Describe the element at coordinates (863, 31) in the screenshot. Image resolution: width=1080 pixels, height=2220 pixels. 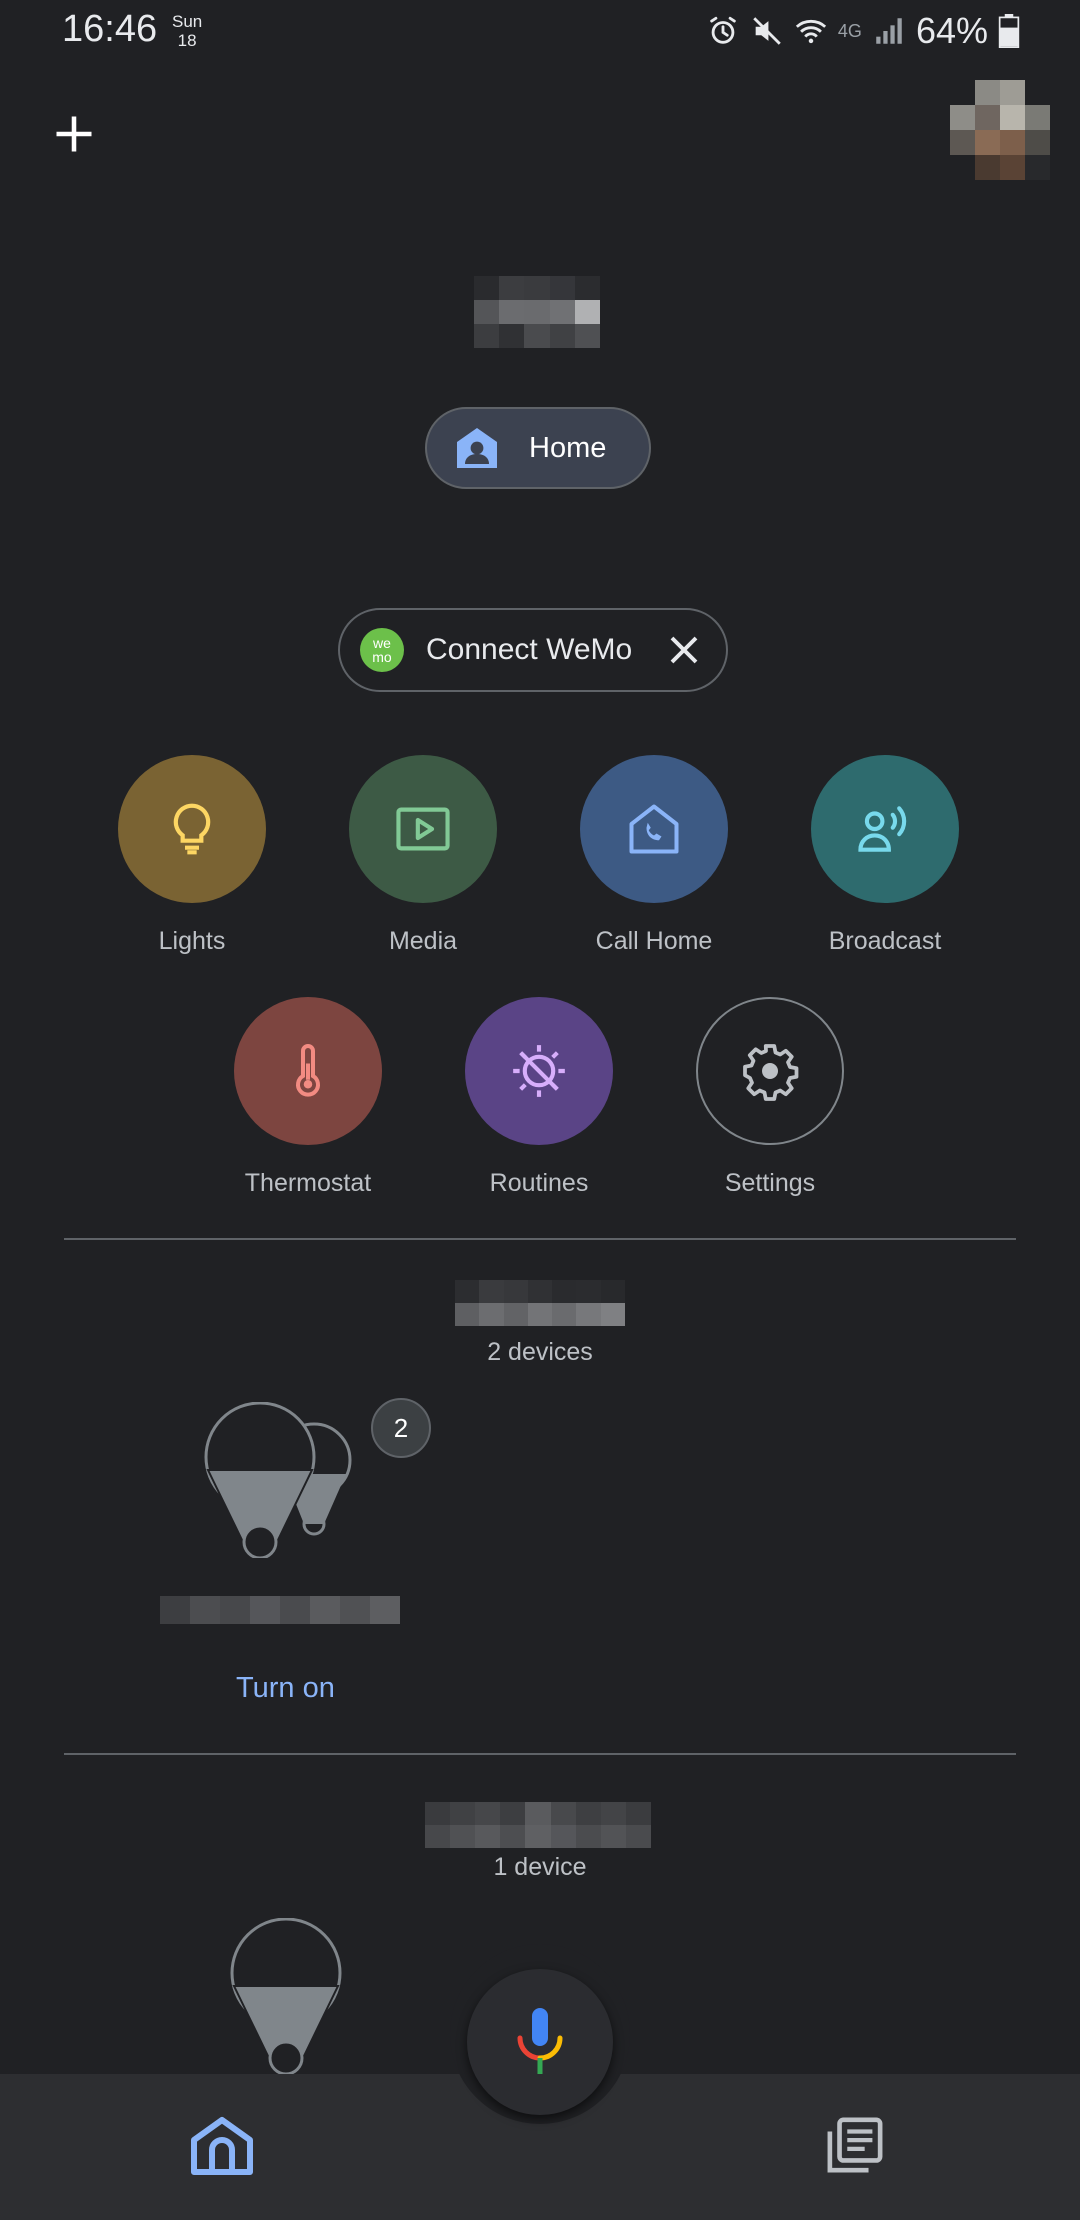
I see `status-icons: 4G 64%` at that location.